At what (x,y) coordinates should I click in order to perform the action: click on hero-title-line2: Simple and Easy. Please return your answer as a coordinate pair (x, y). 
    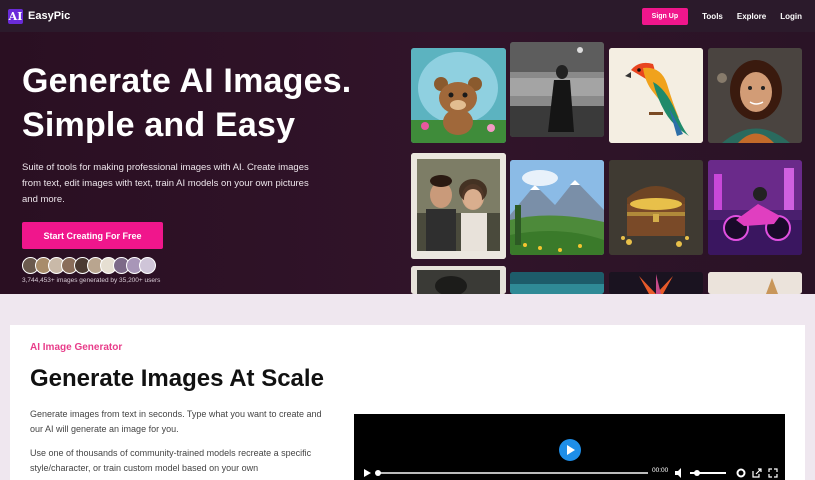
    Looking at the image, I should click on (159, 125).